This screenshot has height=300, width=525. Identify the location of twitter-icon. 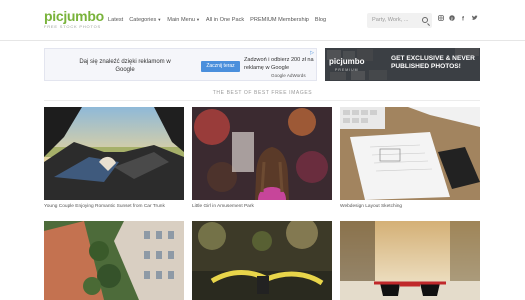
(474, 18).